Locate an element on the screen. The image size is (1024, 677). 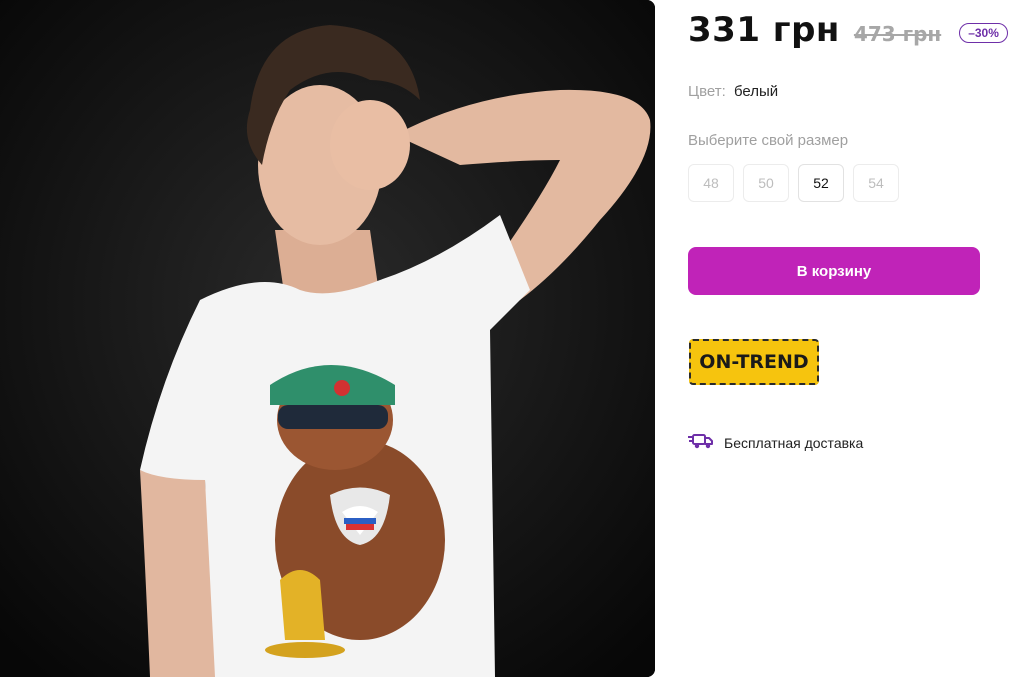
old-price: 473 грн is located at coordinates (897, 34).